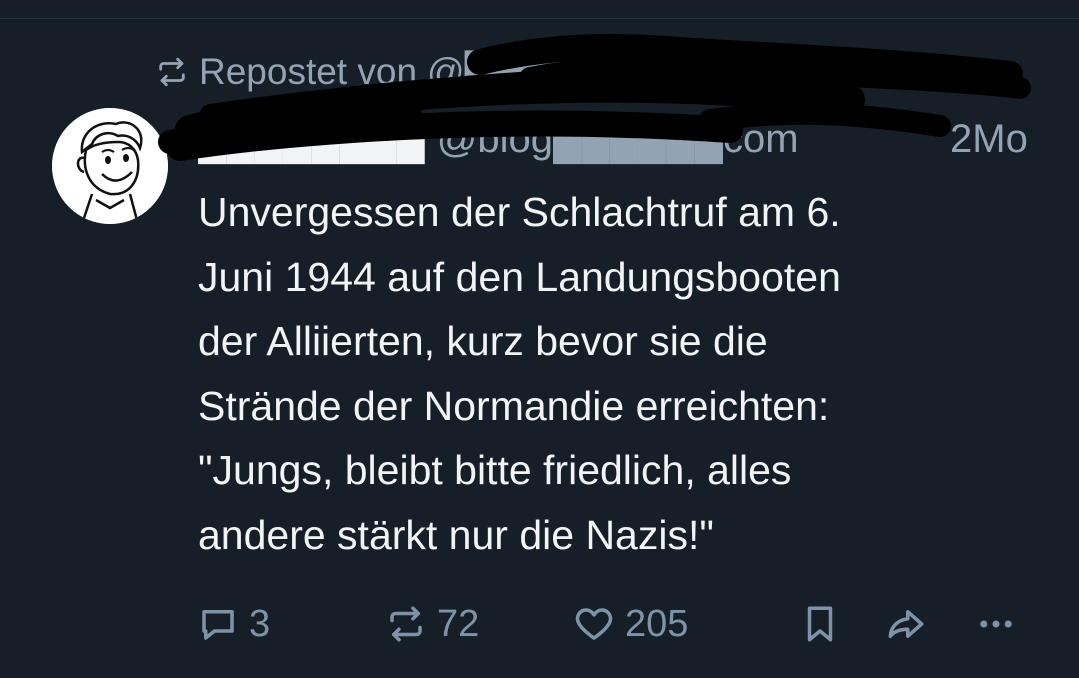 The width and height of the screenshot is (1079, 678). Describe the element at coordinates (432, 624) in the screenshot. I see `repost-button: 72` at that location.